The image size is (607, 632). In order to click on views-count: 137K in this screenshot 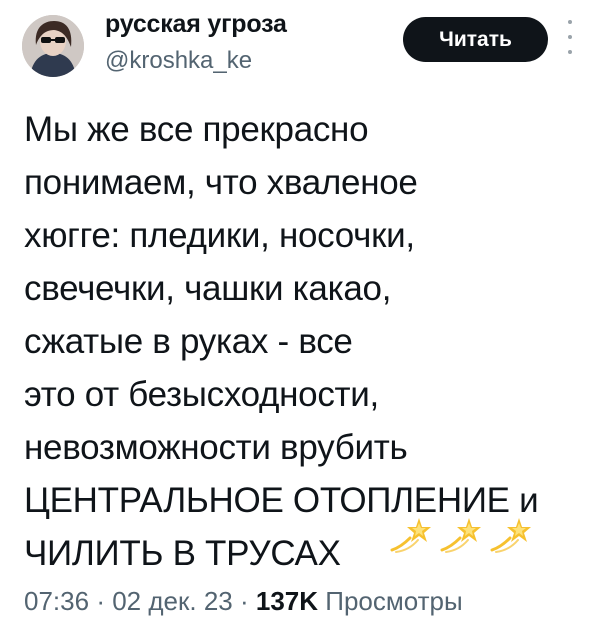, I will do `click(287, 601)`.